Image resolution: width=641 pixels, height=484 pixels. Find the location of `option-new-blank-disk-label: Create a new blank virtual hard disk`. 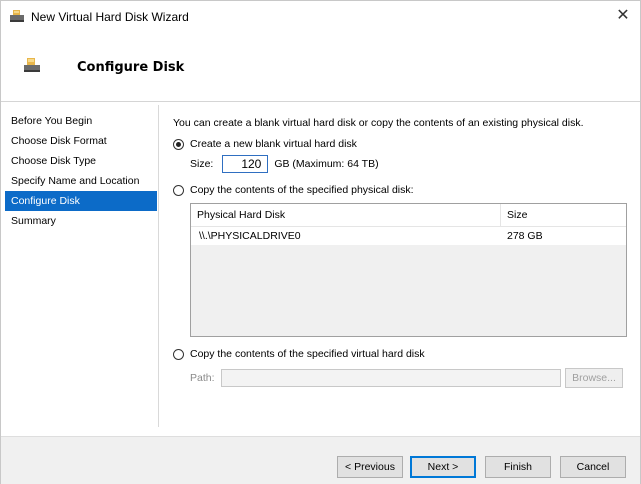

option-new-blank-disk-label: Create a new blank virtual hard disk is located at coordinates (273, 144).